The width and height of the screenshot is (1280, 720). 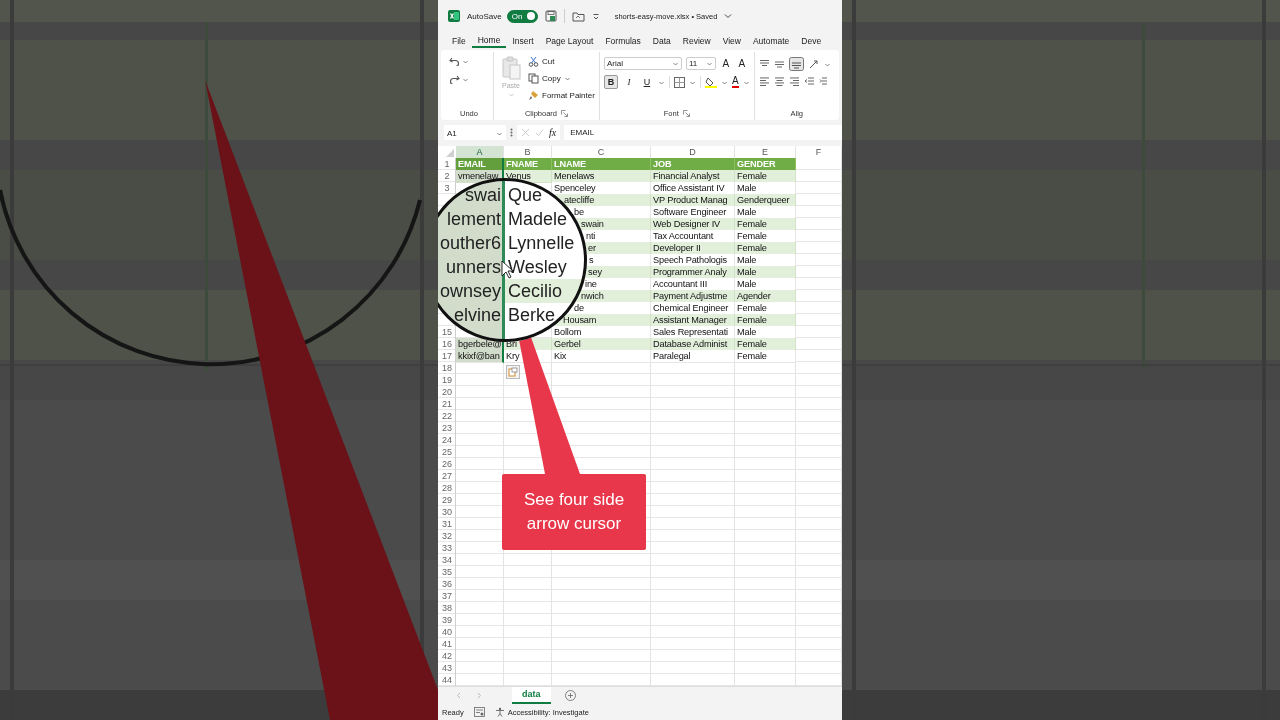 What do you see at coordinates (447, 368) in the screenshot?
I see `row-header: 18` at bounding box center [447, 368].